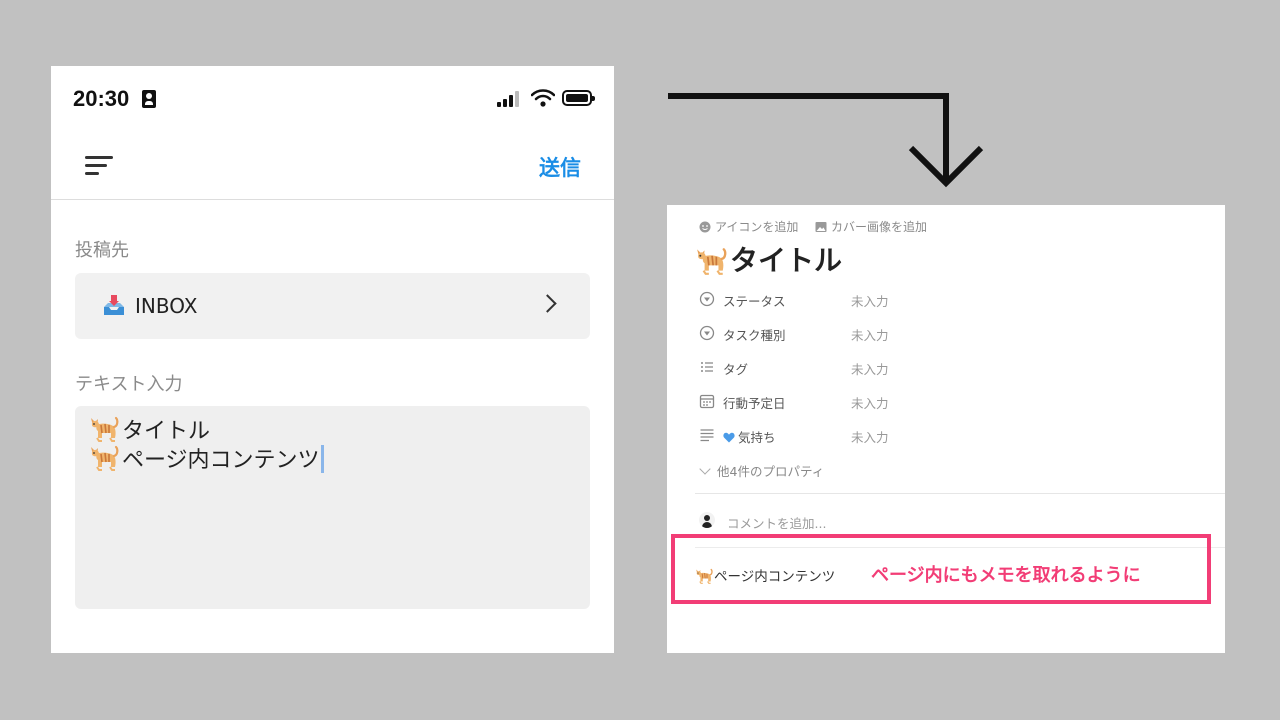  What do you see at coordinates (547, 303) in the screenshot?
I see `chevron-right-icon` at bounding box center [547, 303].